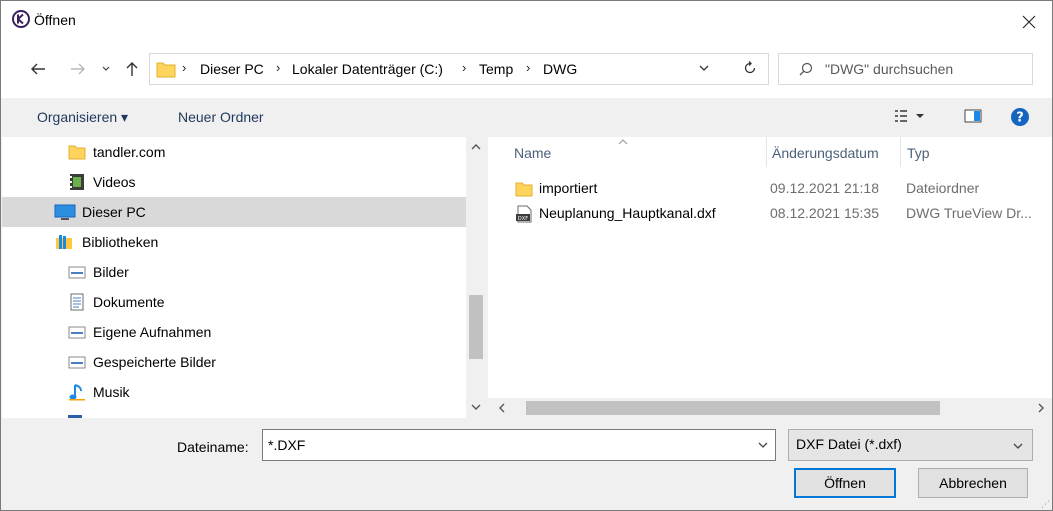 This screenshot has width=1053, height=511. I want to click on file-type: Dateiordner, so click(943, 188).